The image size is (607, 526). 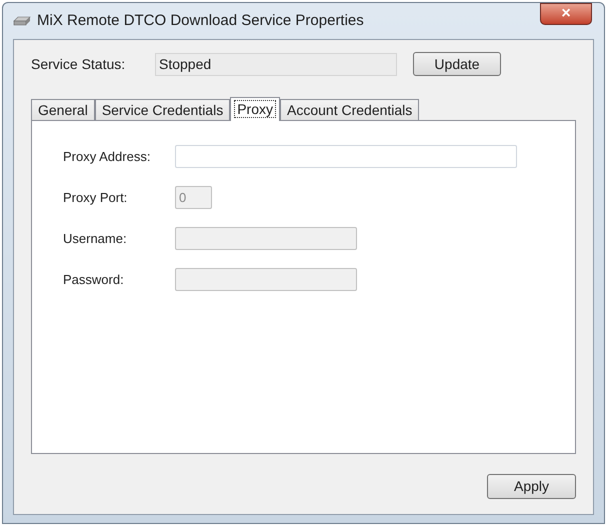 What do you see at coordinates (457, 64) in the screenshot?
I see `update-button: Update` at bounding box center [457, 64].